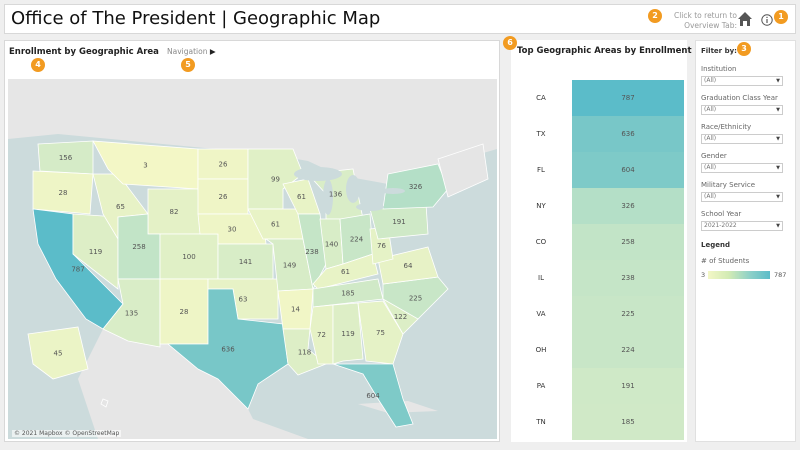 The height and width of the screenshot is (450, 800). I want to click on legend-max-value: 787, so click(780, 275).